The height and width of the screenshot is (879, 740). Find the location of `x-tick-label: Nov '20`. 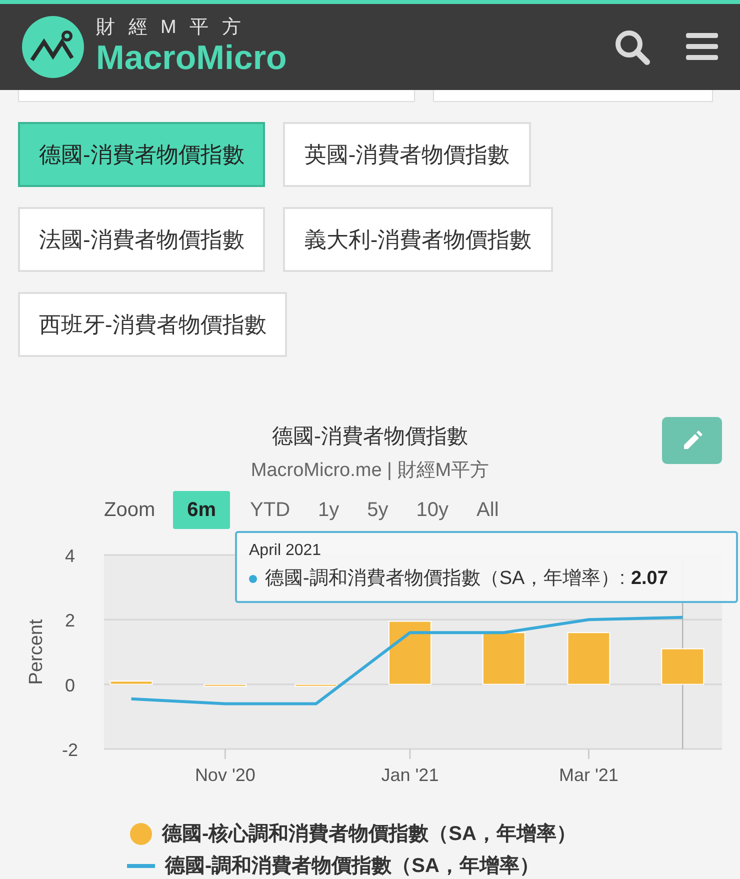

x-tick-label: Nov '20 is located at coordinates (225, 775).